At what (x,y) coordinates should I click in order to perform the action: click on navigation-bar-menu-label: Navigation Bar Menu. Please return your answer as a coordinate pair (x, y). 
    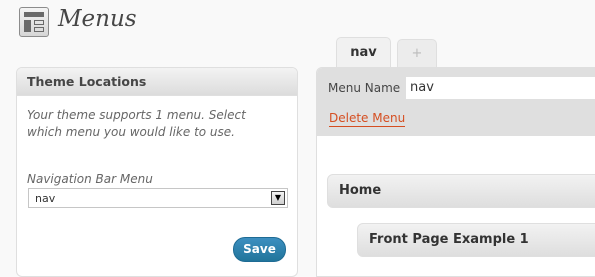
    Looking at the image, I should click on (90, 179).